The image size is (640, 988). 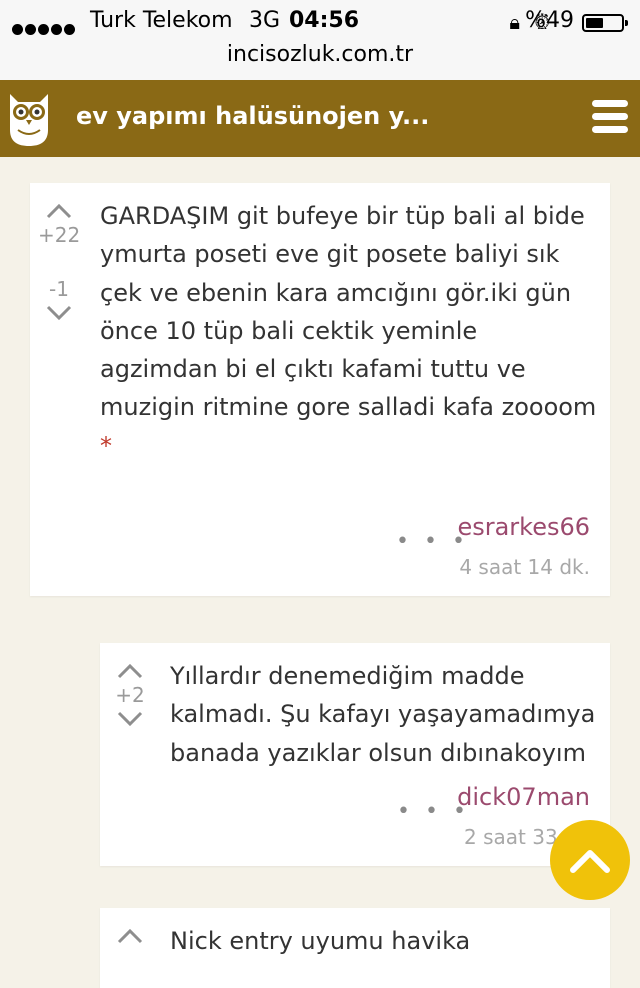 I want to click on author-link: dick07man, so click(x=523, y=797).